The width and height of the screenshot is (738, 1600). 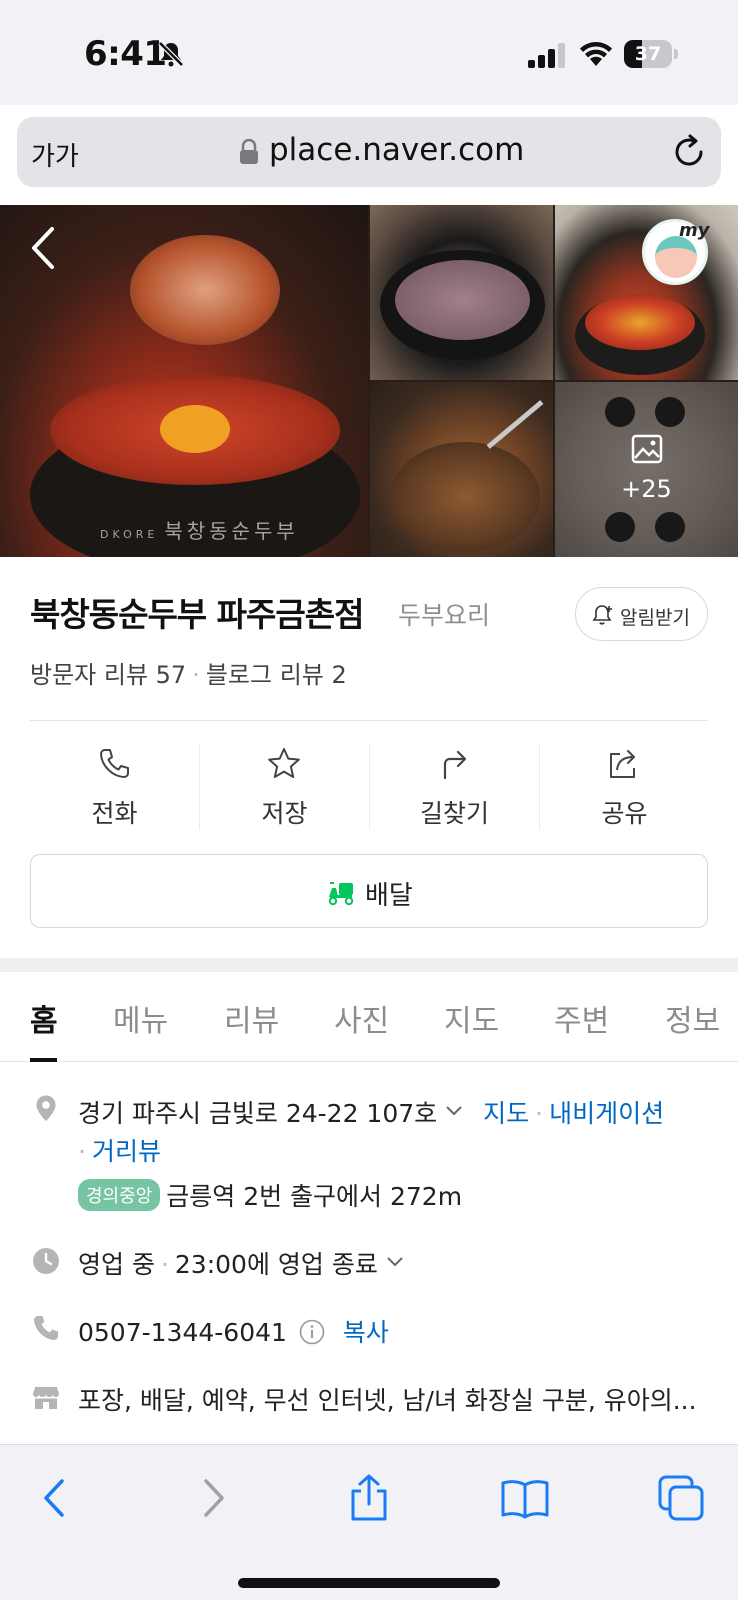 What do you see at coordinates (389, 896) in the screenshot?
I see `delivery-label: 배달` at bounding box center [389, 896].